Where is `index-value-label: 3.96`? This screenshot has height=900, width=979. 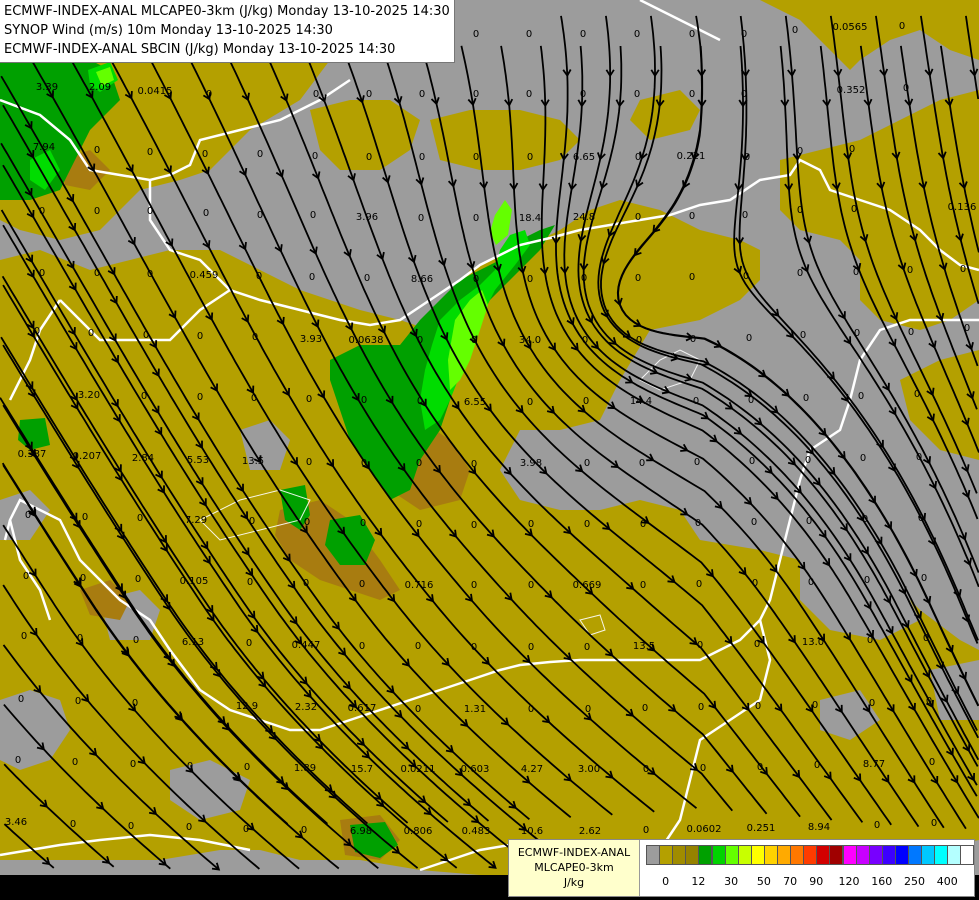
index-value-label: 3.96 is located at coordinates (367, 217).